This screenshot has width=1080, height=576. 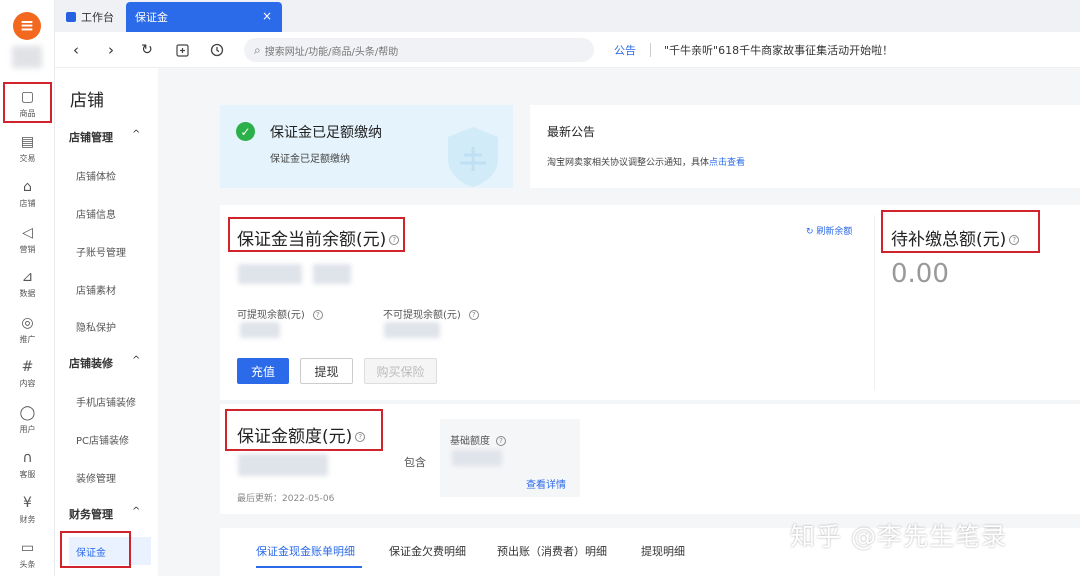 What do you see at coordinates (625, 50) in the screenshot?
I see `notice-label: 公告` at bounding box center [625, 50].